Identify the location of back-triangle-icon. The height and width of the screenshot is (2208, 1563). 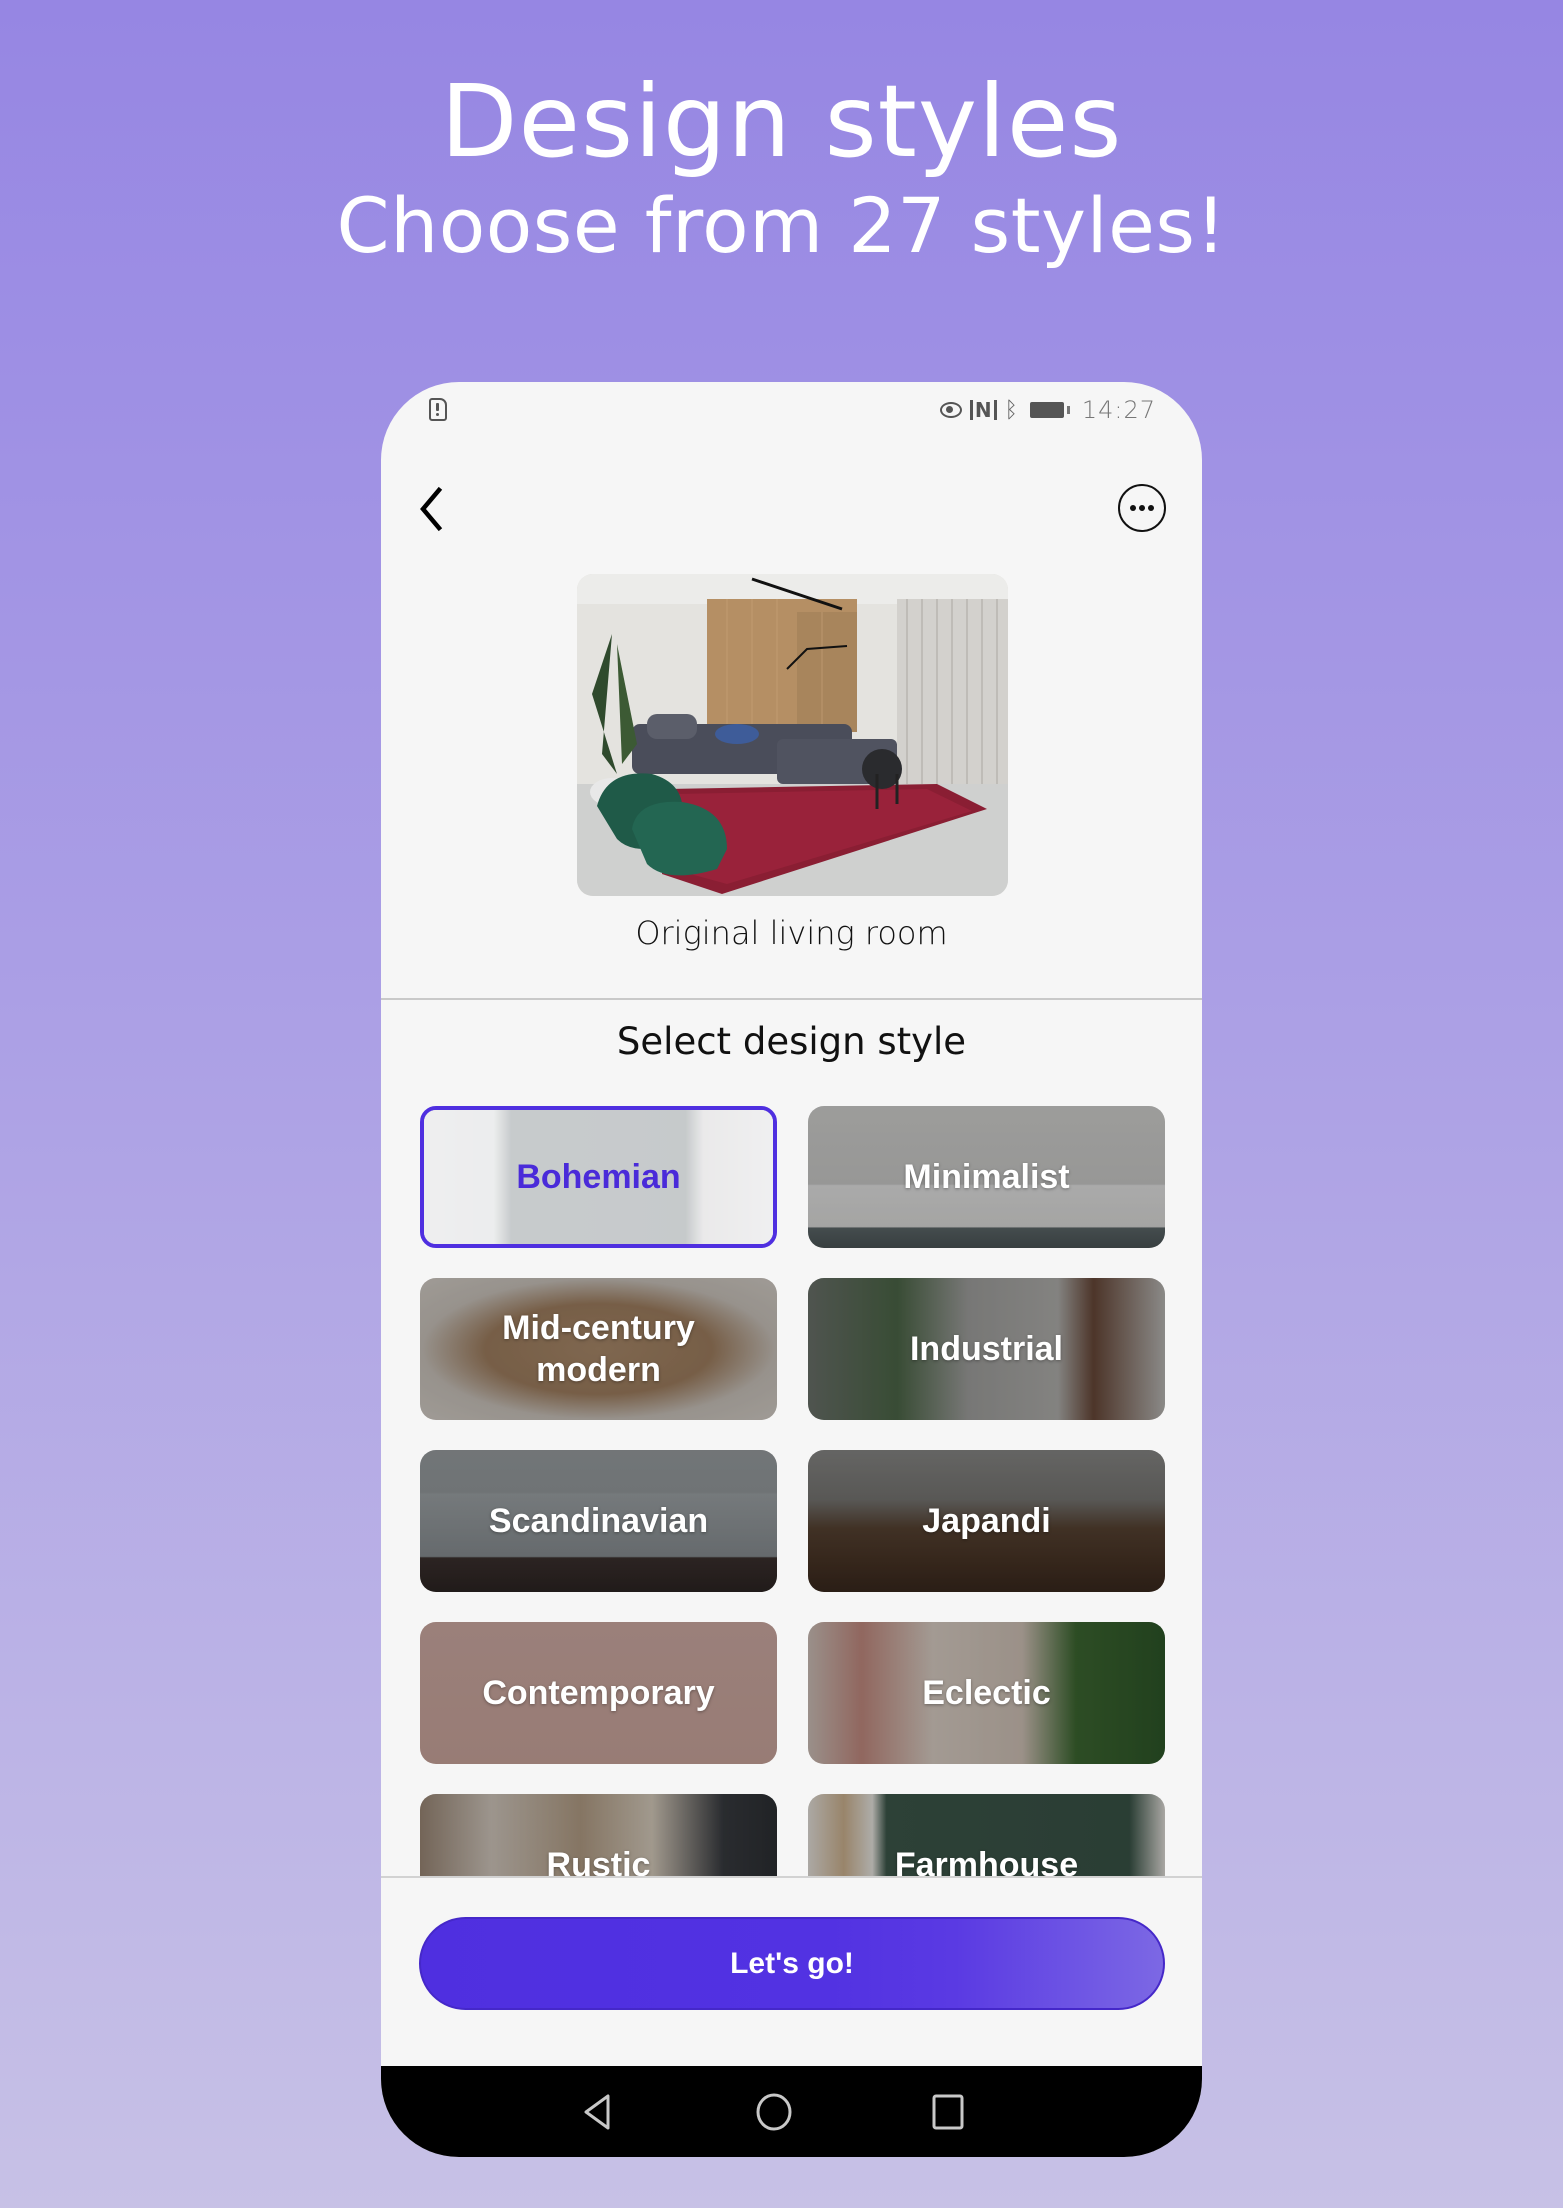
(597, 2112).